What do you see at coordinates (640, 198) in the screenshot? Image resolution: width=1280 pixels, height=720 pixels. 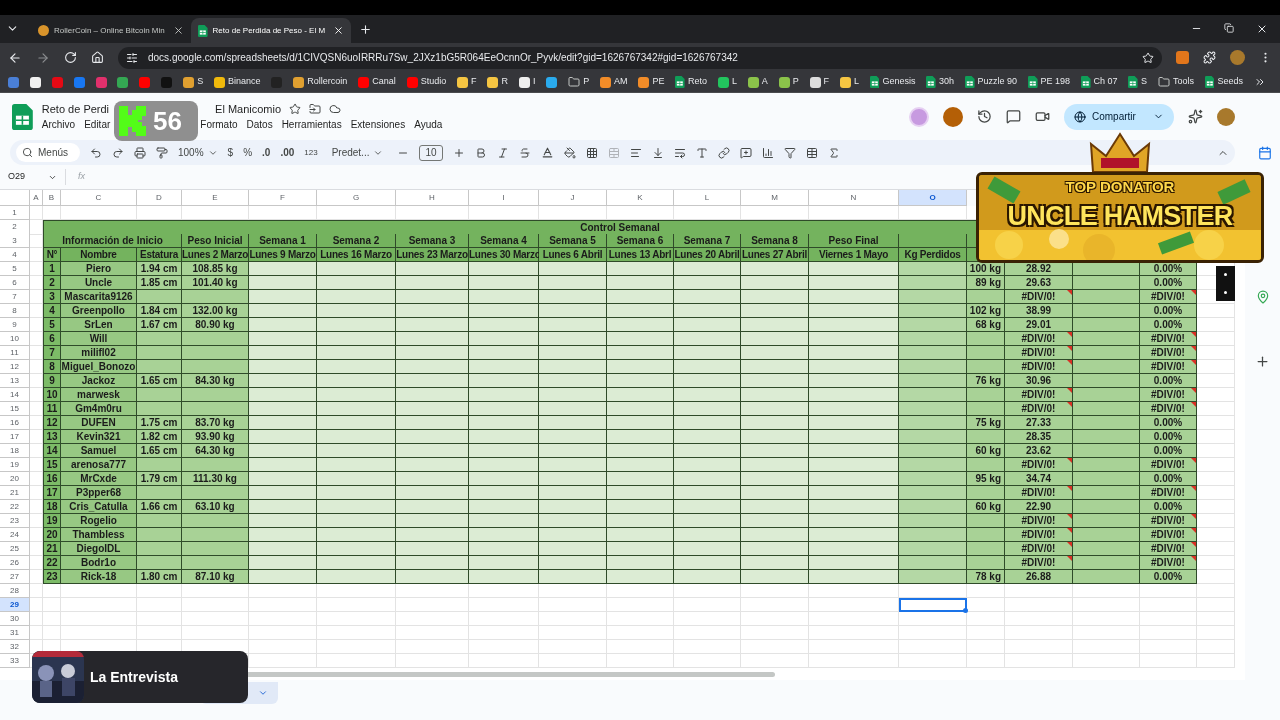 I see `column-header: K` at bounding box center [640, 198].